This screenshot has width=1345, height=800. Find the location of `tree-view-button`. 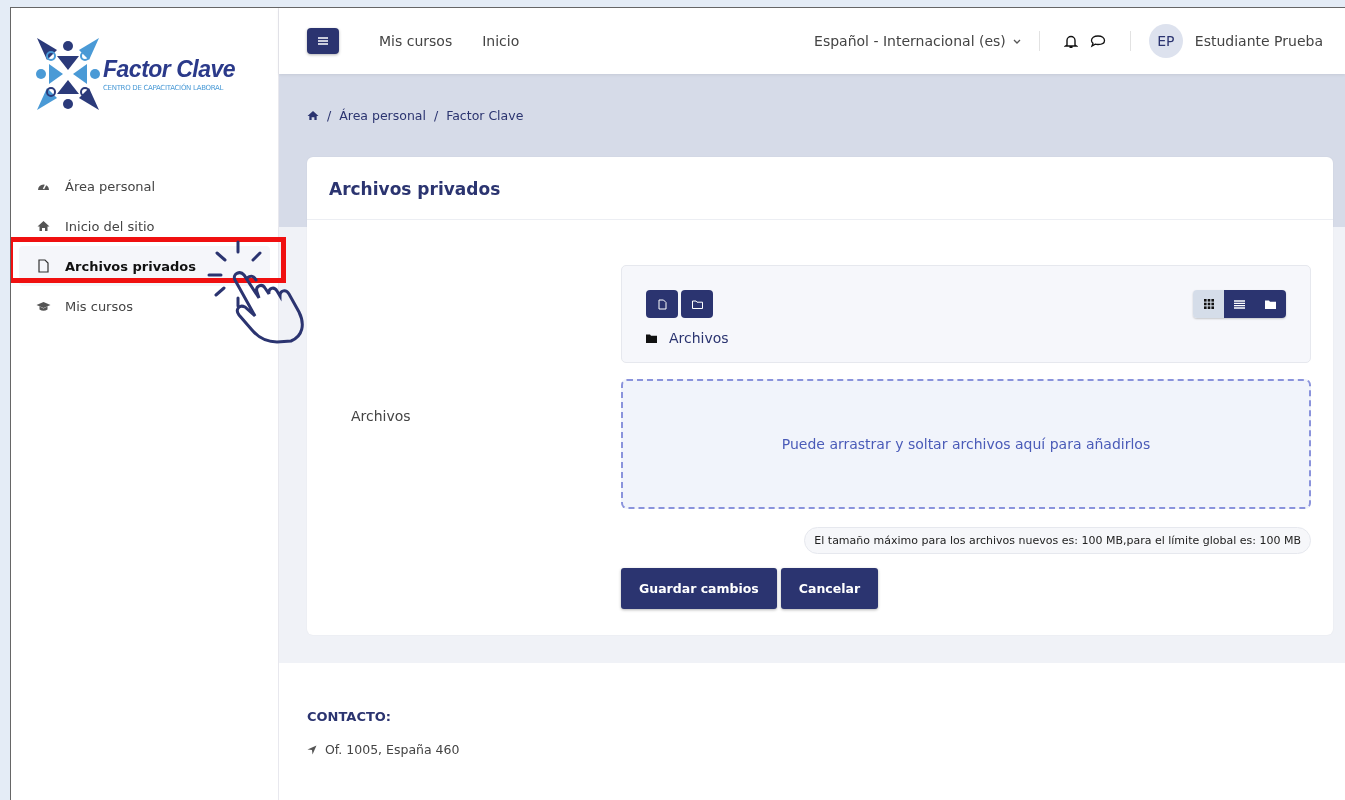

tree-view-button is located at coordinates (1270, 304).